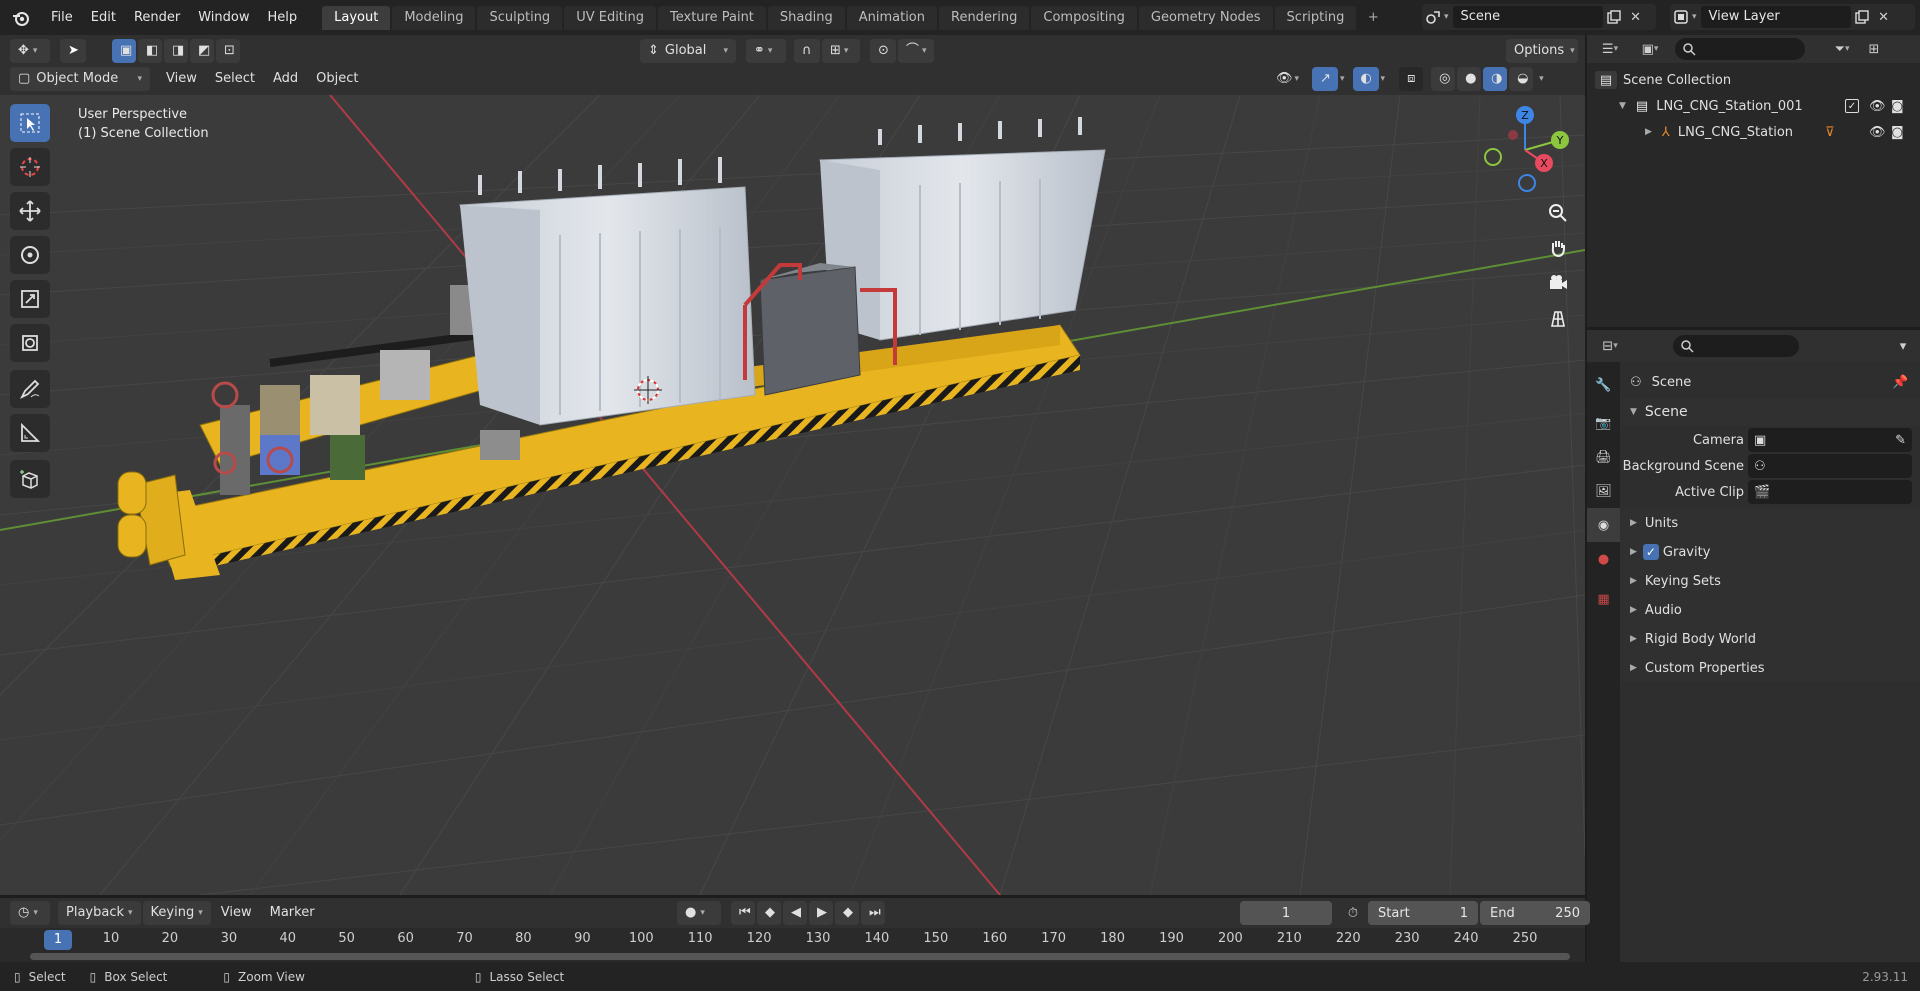 This screenshot has height=991, width=1920. Describe the element at coordinates (1753, 80) in the screenshot. I see `outliner-scene-collection: ▤ Scene Collection` at that location.